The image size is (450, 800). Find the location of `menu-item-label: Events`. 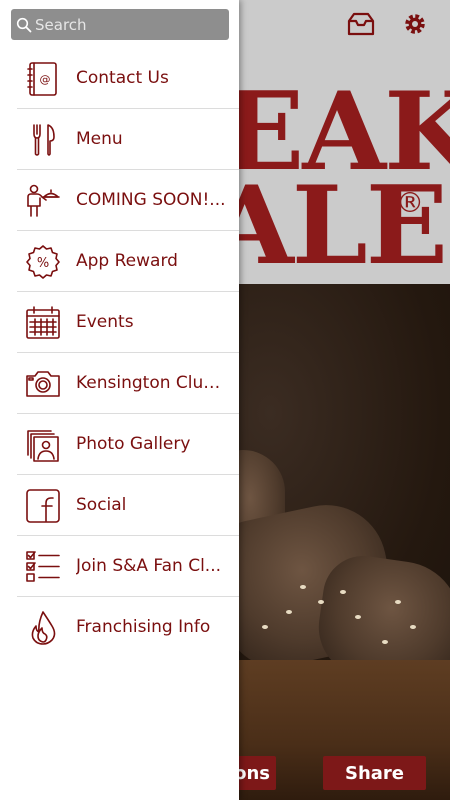

menu-item-label: Events is located at coordinates (105, 322).